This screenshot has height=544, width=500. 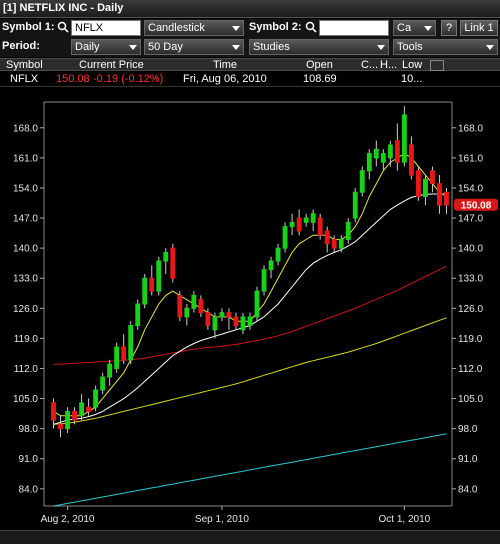 What do you see at coordinates (404, 28) in the screenshot?
I see `calc-value: Ca` at bounding box center [404, 28].